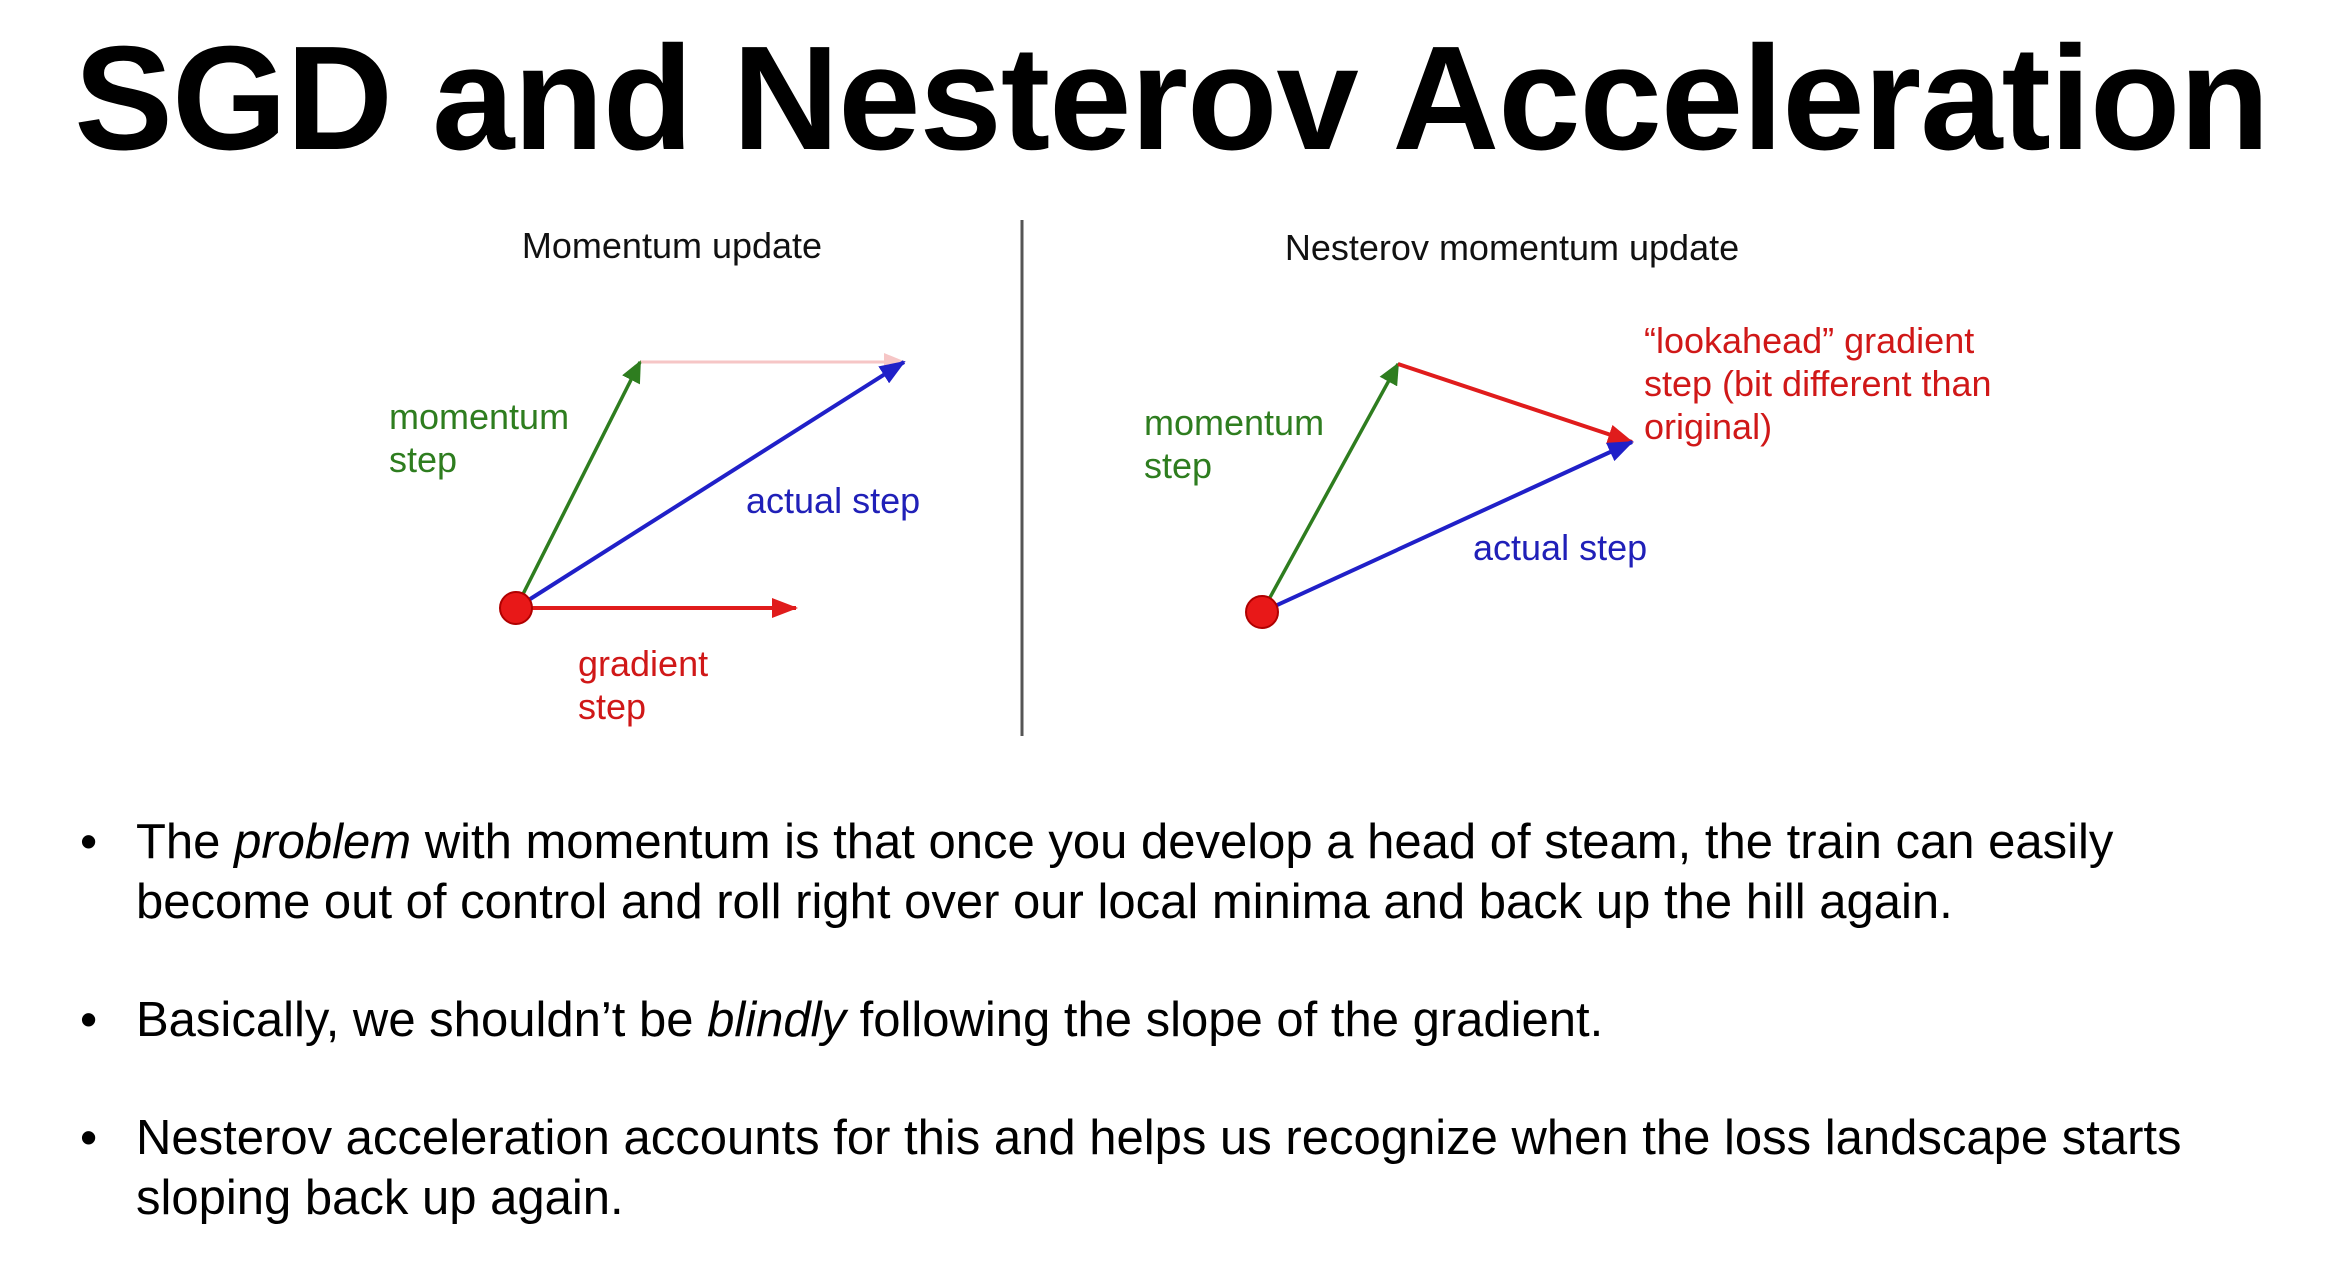 The width and height of the screenshot is (2343, 1286). Describe the element at coordinates (1224, 1020) in the screenshot. I see `bullet-text: following the slope of the gradient.` at that location.